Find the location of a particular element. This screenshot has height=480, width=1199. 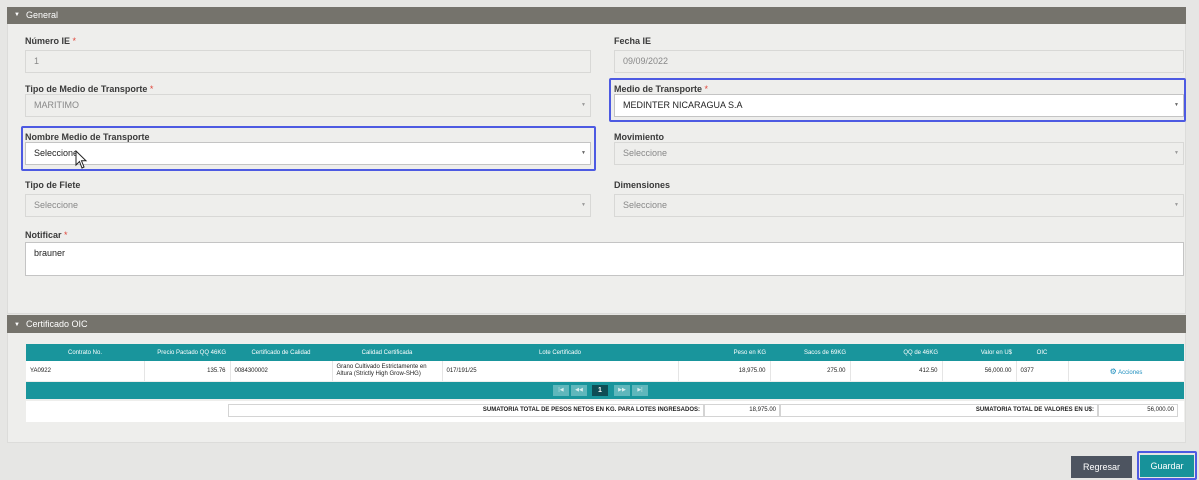

certificado-panel-header: ▼ Certificado OIC is located at coordinates (596, 324).